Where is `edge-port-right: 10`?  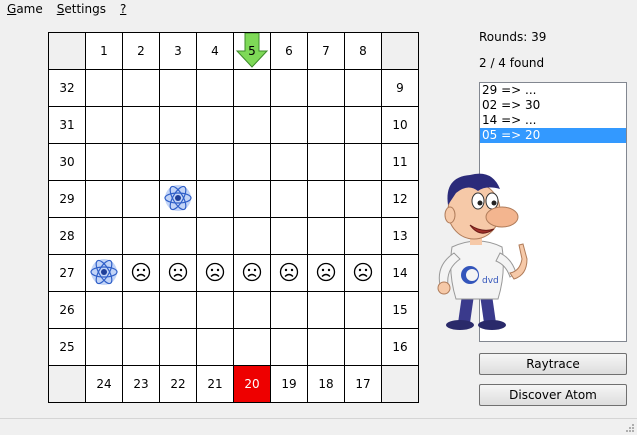
edge-port-right: 10 is located at coordinates (400, 125).